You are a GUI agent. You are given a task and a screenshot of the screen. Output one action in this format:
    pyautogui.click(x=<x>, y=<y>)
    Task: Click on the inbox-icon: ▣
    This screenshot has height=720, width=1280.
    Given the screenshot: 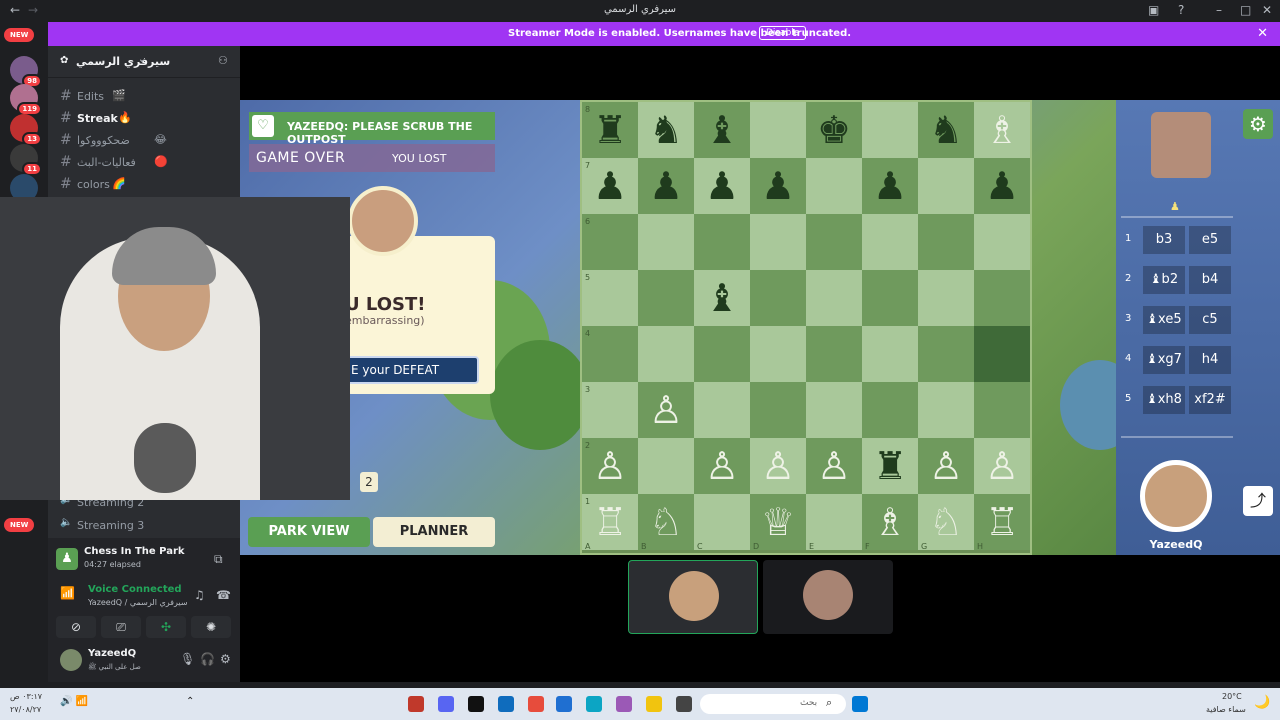 What is the action you would take?
    pyautogui.click(x=1153, y=10)
    